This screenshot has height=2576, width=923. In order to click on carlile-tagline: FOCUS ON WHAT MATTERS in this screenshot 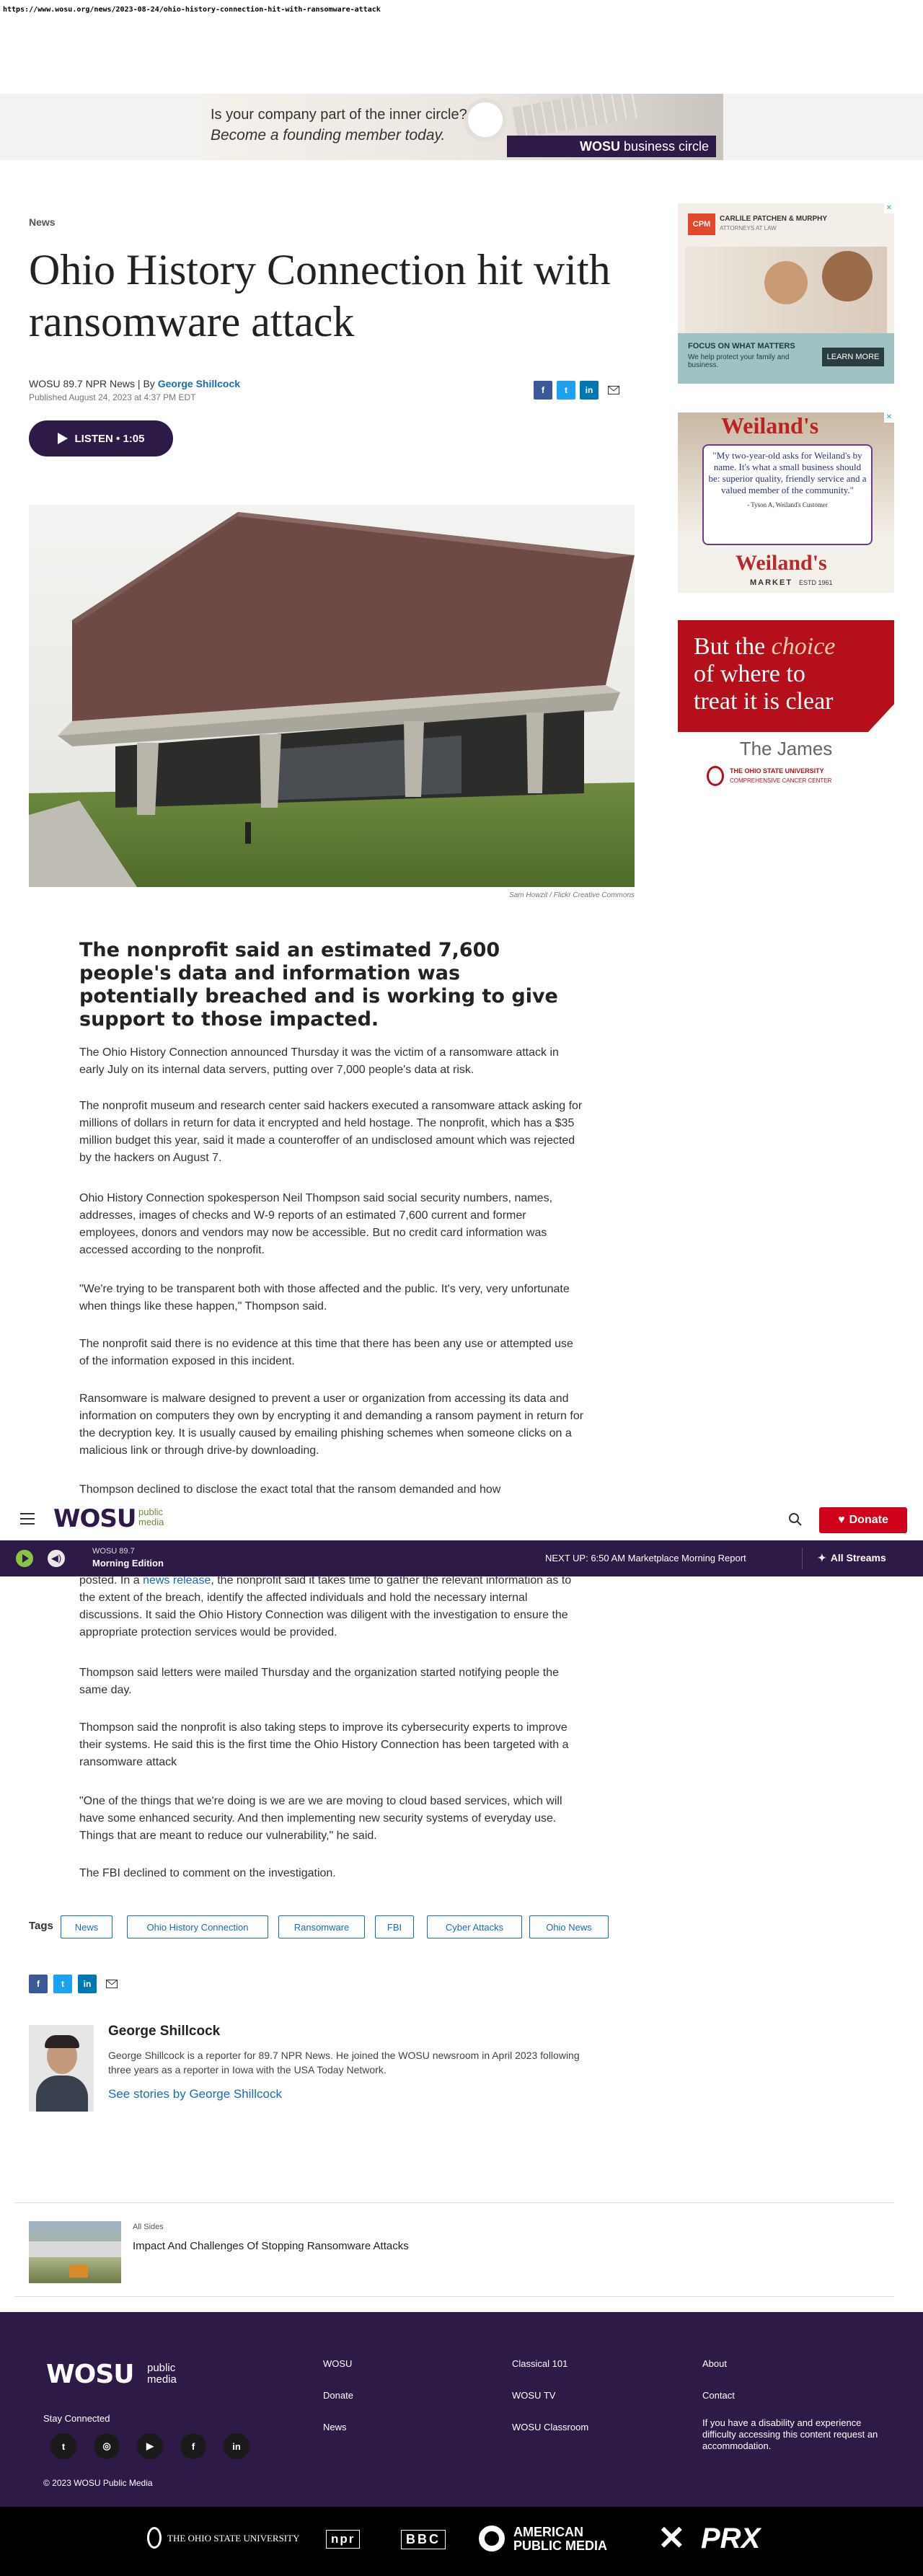, I will do `click(741, 346)`.